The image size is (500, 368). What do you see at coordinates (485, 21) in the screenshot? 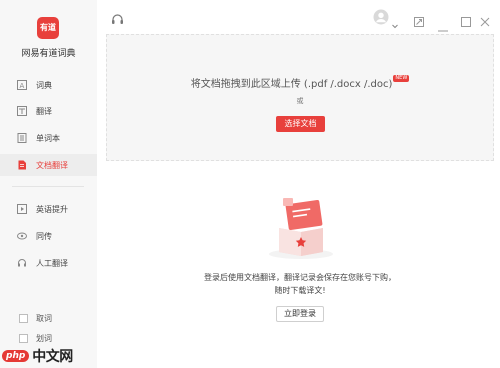
I see `close-icon` at bounding box center [485, 21].